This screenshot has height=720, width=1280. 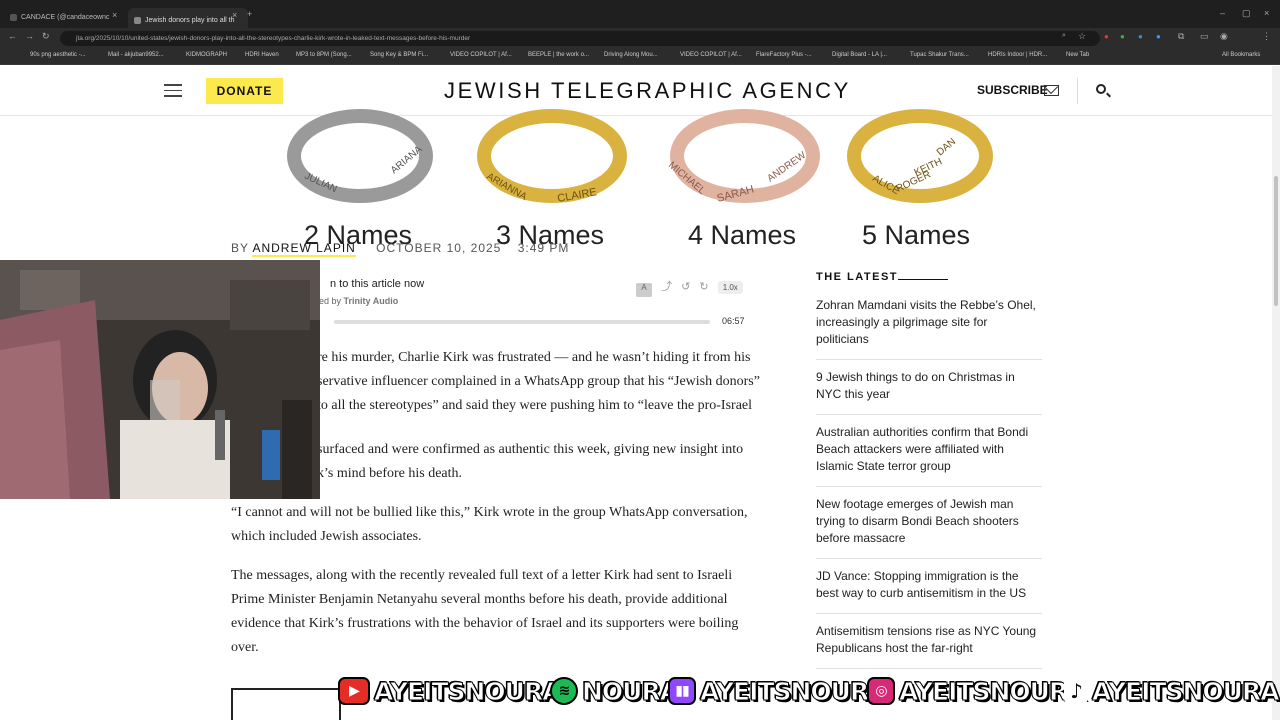 I want to click on webcam-feed-image, so click(x=160, y=379).